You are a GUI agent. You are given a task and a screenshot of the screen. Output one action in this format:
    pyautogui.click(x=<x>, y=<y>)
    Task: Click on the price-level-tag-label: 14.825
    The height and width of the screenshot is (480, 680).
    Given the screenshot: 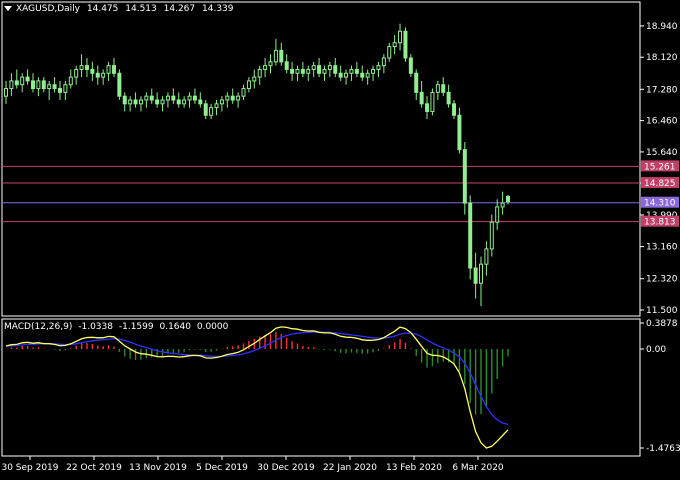 What is the action you would take?
    pyautogui.click(x=660, y=184)
    